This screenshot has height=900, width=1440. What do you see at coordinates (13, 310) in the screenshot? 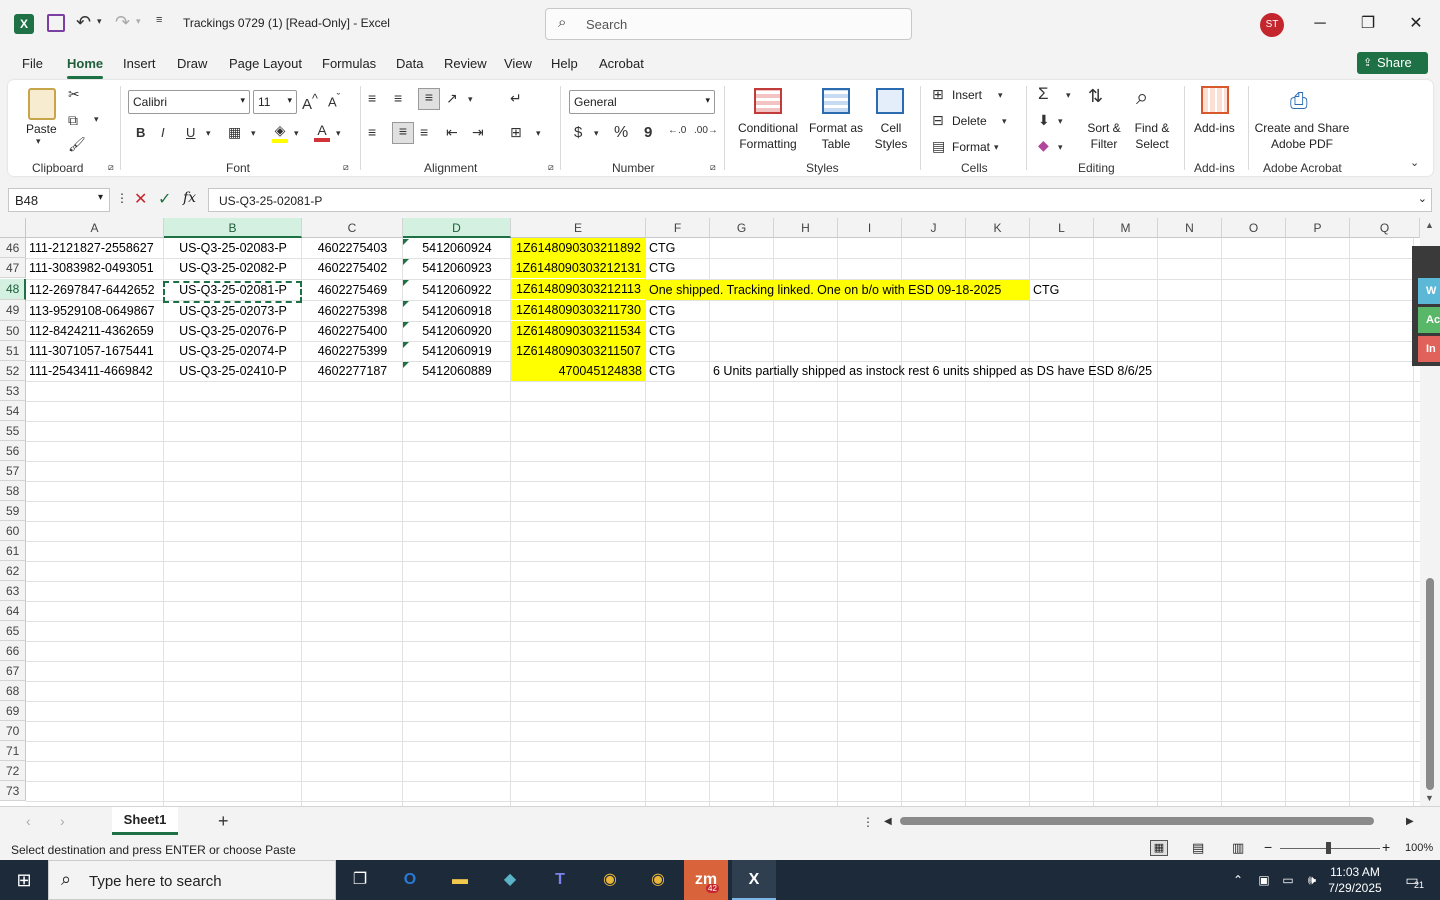
I see `row-header: 49` at bounding box center [13, 310].